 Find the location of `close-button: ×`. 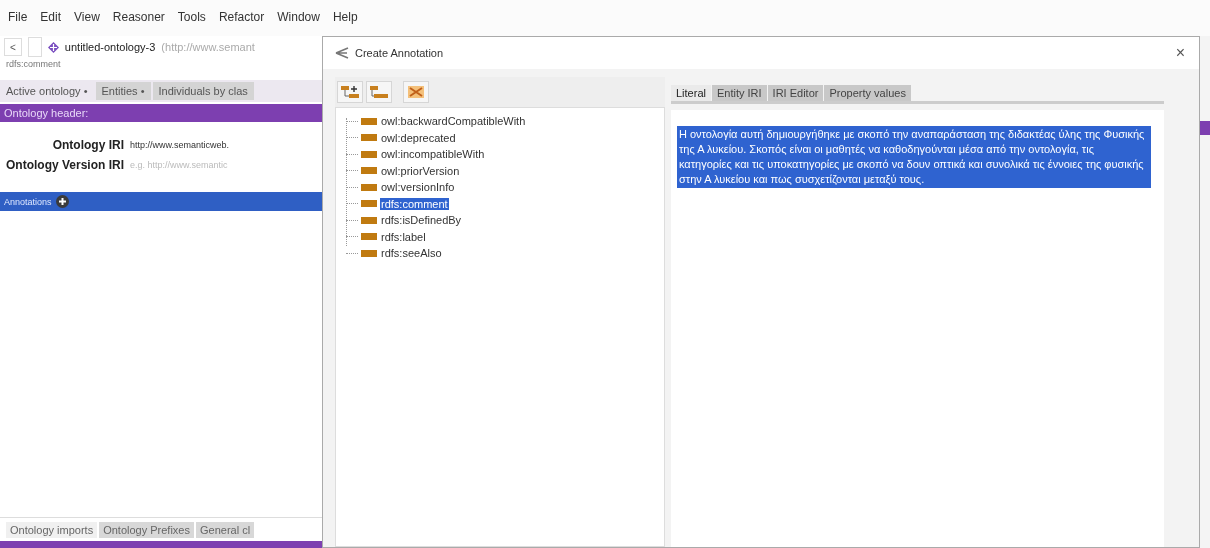

close-button: × is located at coordinates (1180, 53).